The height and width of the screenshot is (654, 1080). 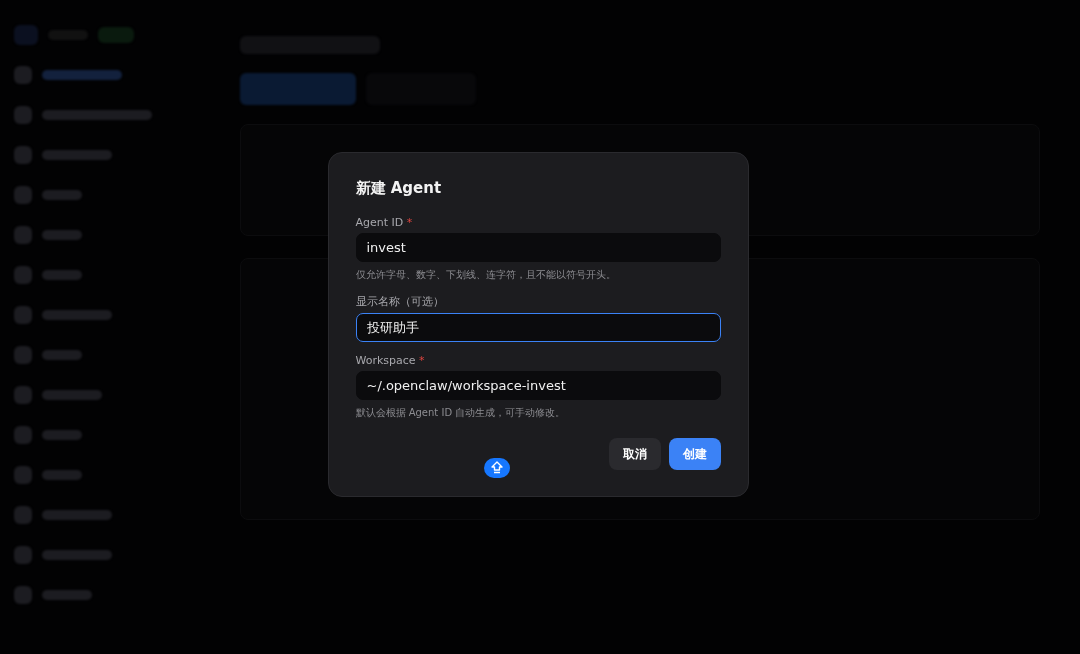 What do you see at coordinates (538, 385) in the screenshot?
I see `input-field: ~/.openclaw/workspace-invest` at bounding box center [538, 385].